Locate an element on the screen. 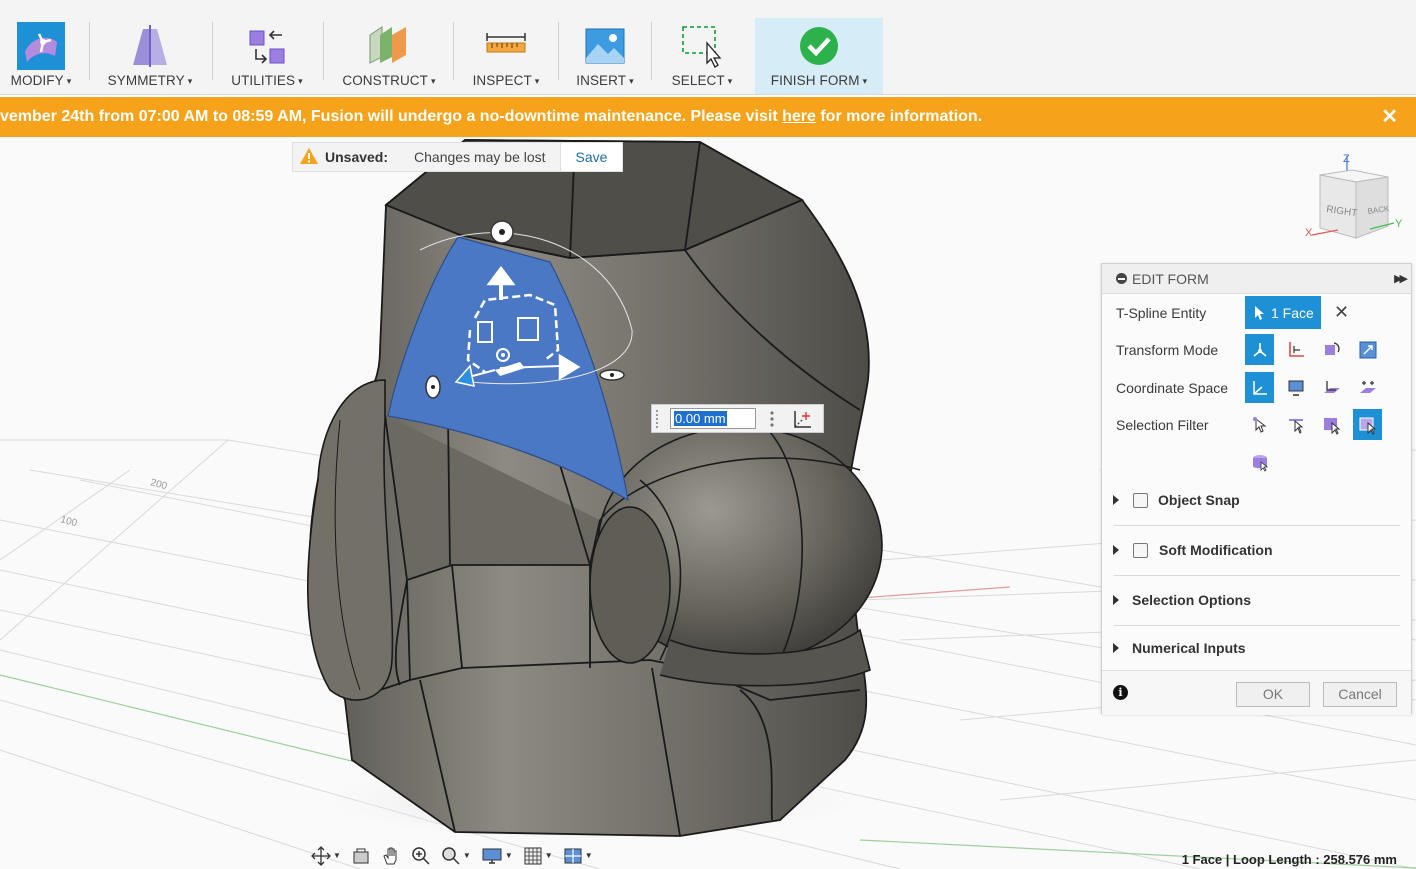 This screenshot has height=869, width=1416. modify-icon is located at coordinates (41, 46).